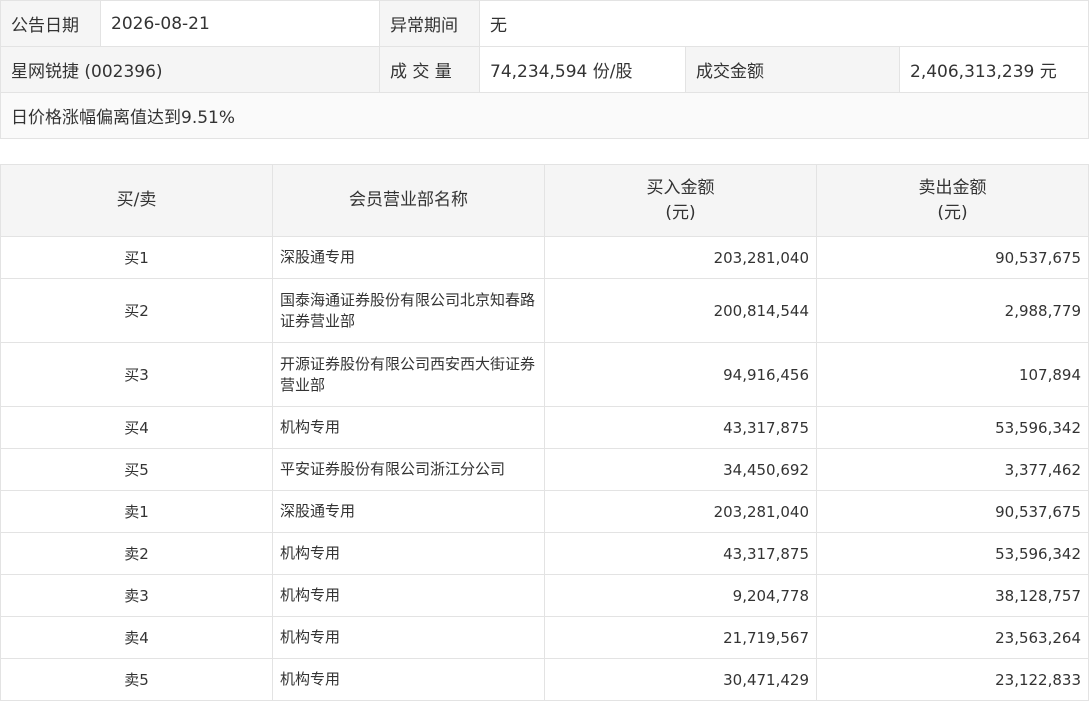  What do you see at coordinates (952, 200) in the screenshot?
I see `header-sell: 卖出金额 (元)` at bounding box center [952, 200].